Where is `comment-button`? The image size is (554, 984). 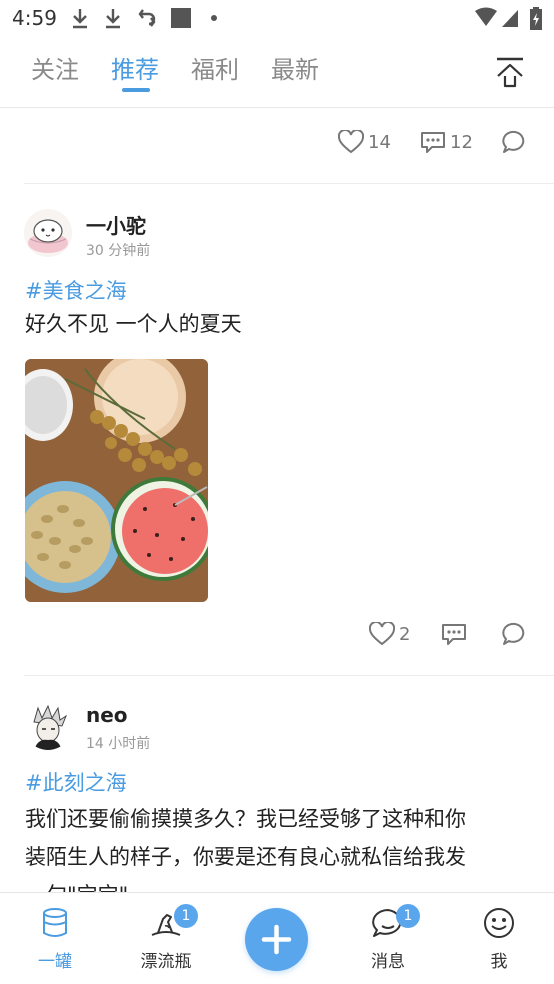 comment-button is located at coordinates (454, 634).